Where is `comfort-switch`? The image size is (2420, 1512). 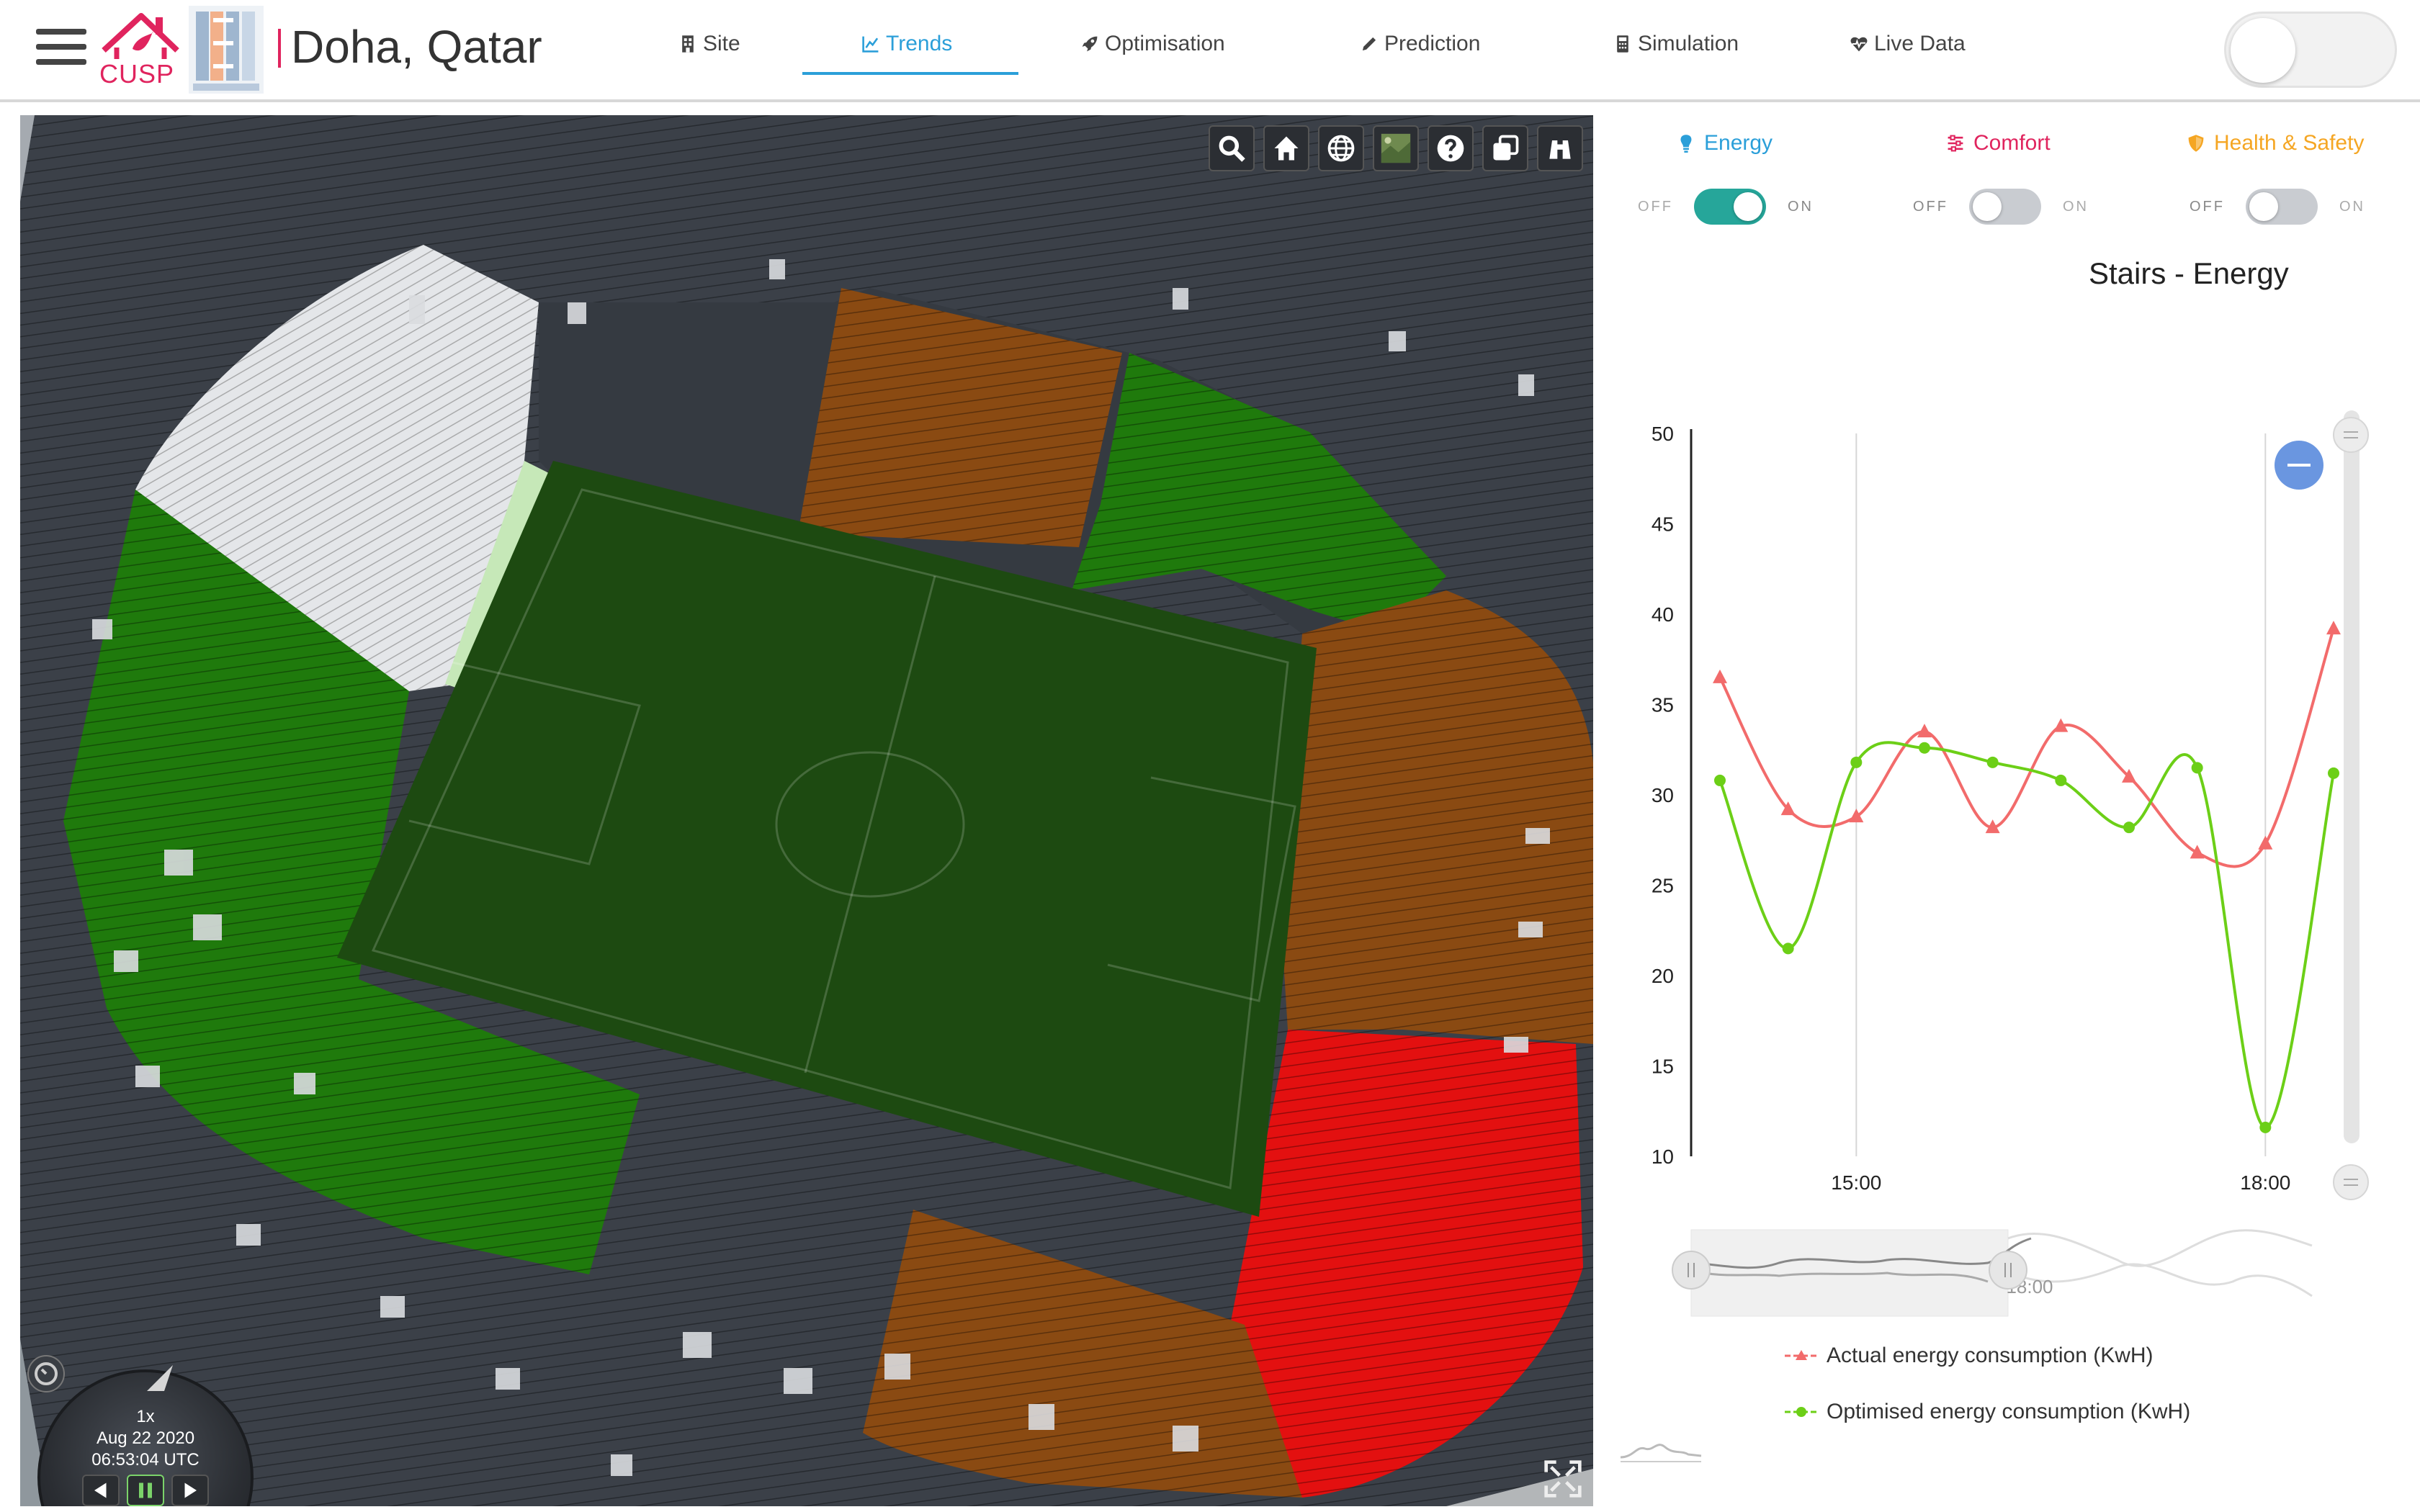
comfort-switch is located at coordinates (2005, 207).